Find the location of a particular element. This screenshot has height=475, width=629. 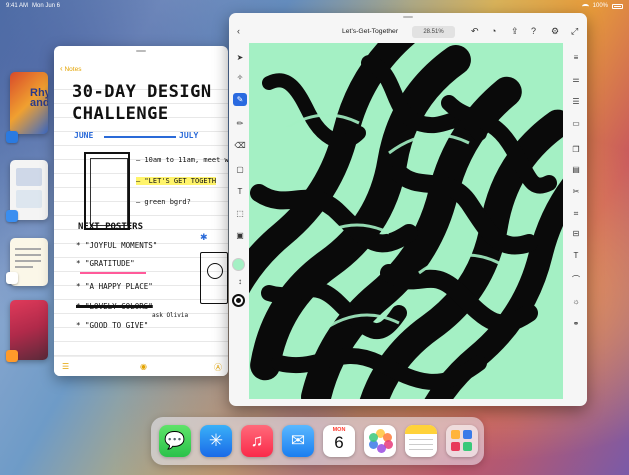

settings-icon: ⚙ is located at coordinates (555, 31).